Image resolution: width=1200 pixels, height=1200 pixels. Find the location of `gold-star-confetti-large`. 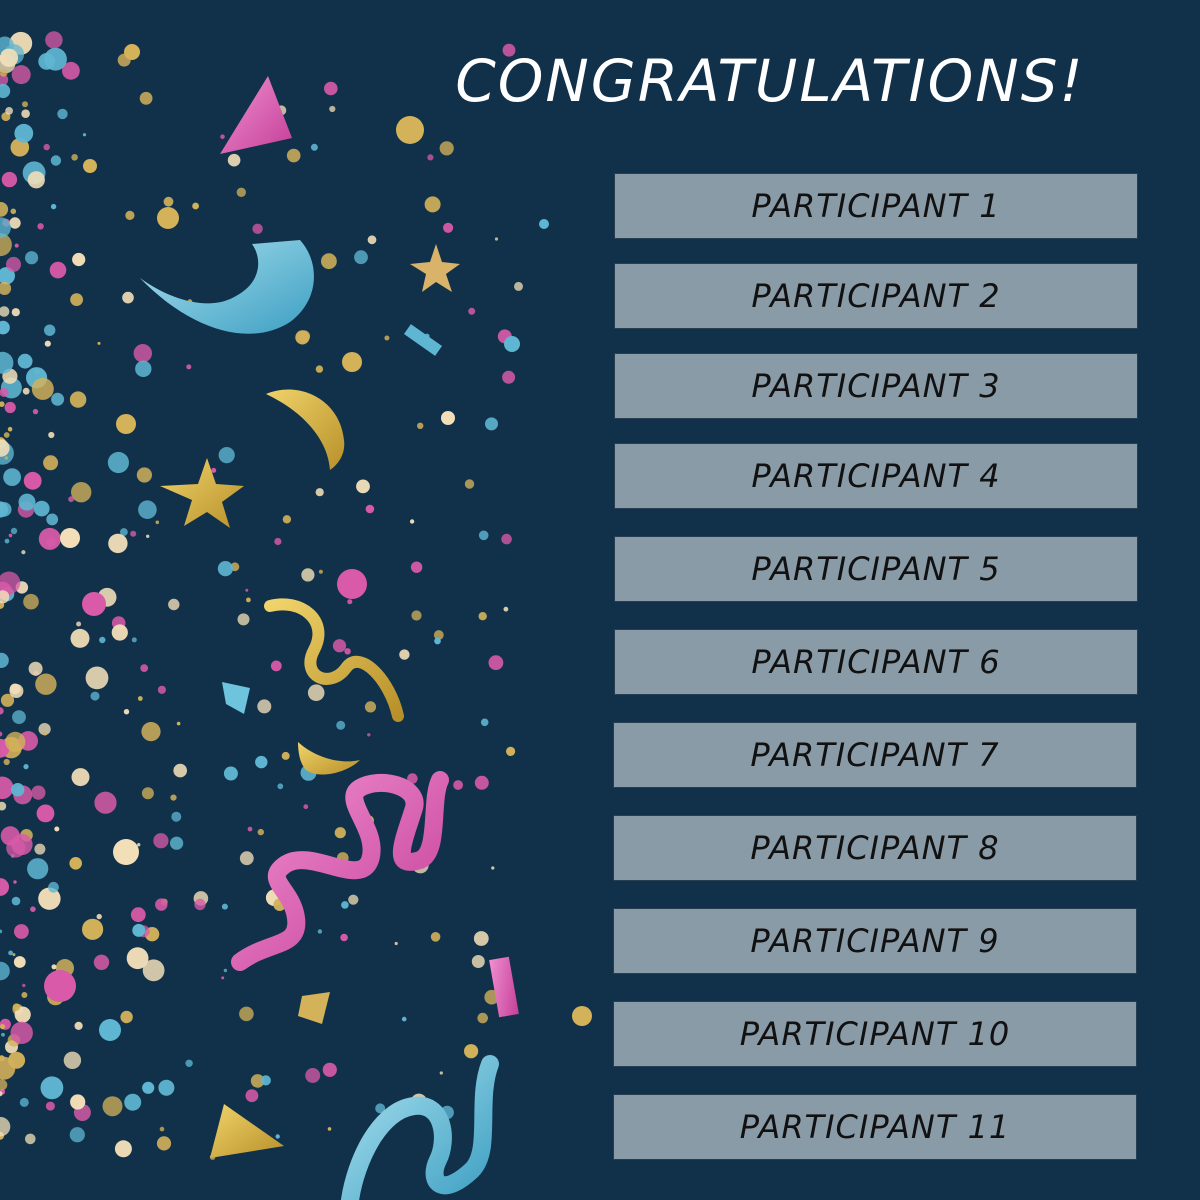

gold-star-confetti-large is located at coordinates (202, 493).